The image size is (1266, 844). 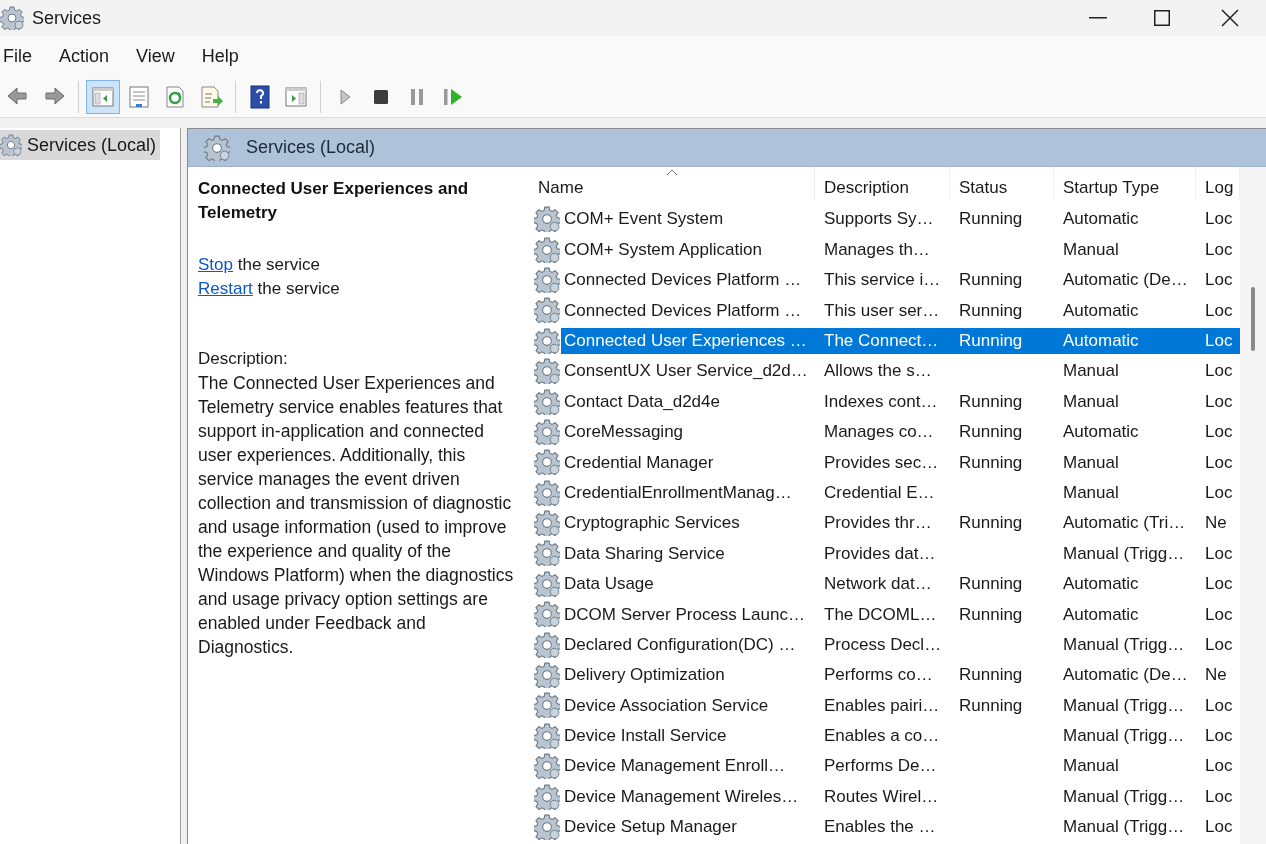 I want to click on menu-item: File, so click(x=17, y=56).